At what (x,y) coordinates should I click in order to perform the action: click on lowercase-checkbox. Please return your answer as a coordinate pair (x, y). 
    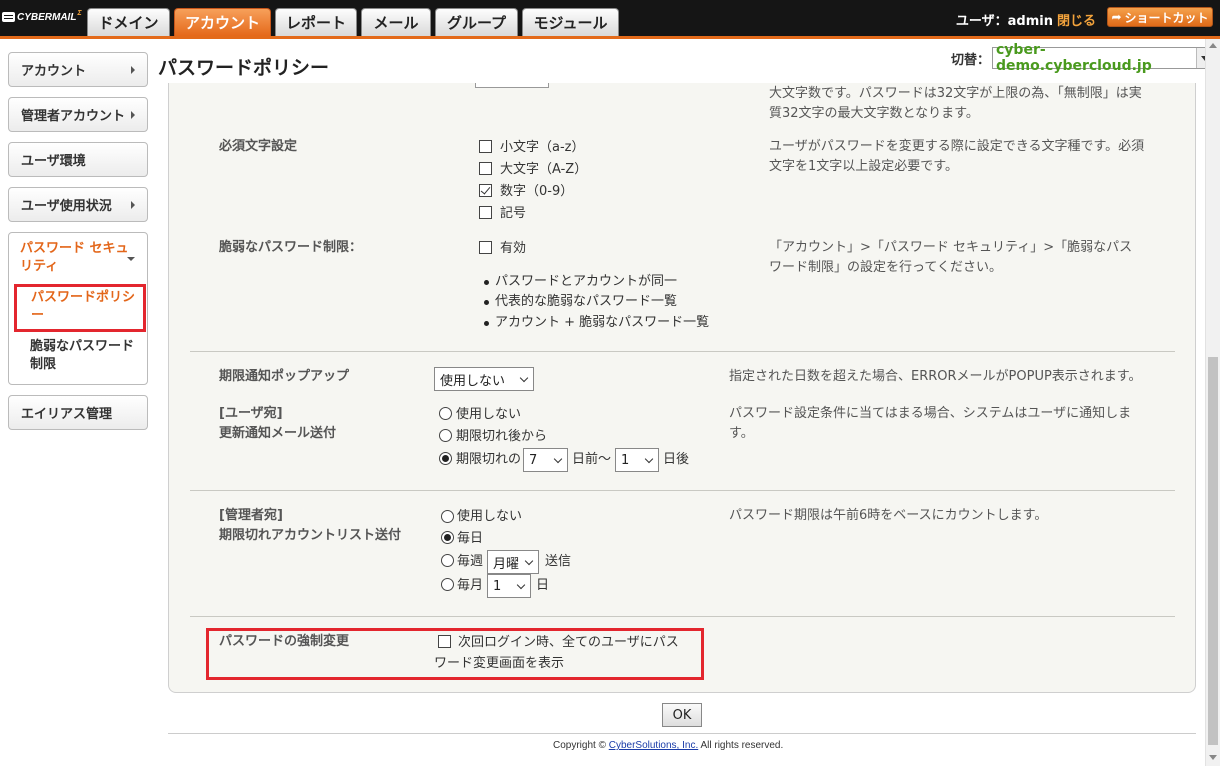
    Looking at the image, I should click on (485, 146).